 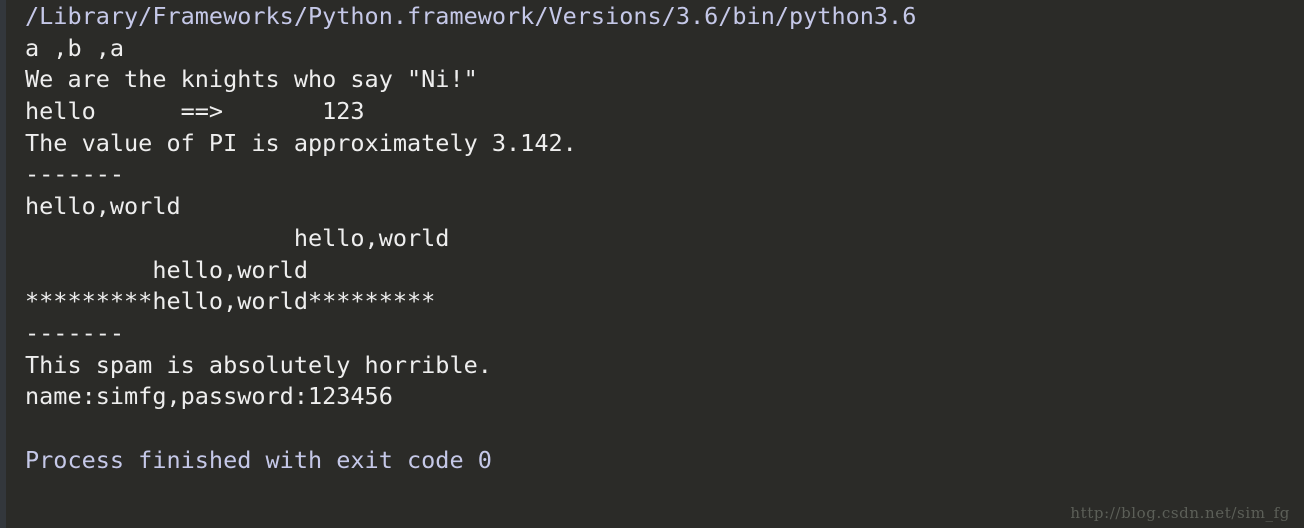 I want to click on console-line: We are the knights who say "Ni!", so click(x=251, y=79).